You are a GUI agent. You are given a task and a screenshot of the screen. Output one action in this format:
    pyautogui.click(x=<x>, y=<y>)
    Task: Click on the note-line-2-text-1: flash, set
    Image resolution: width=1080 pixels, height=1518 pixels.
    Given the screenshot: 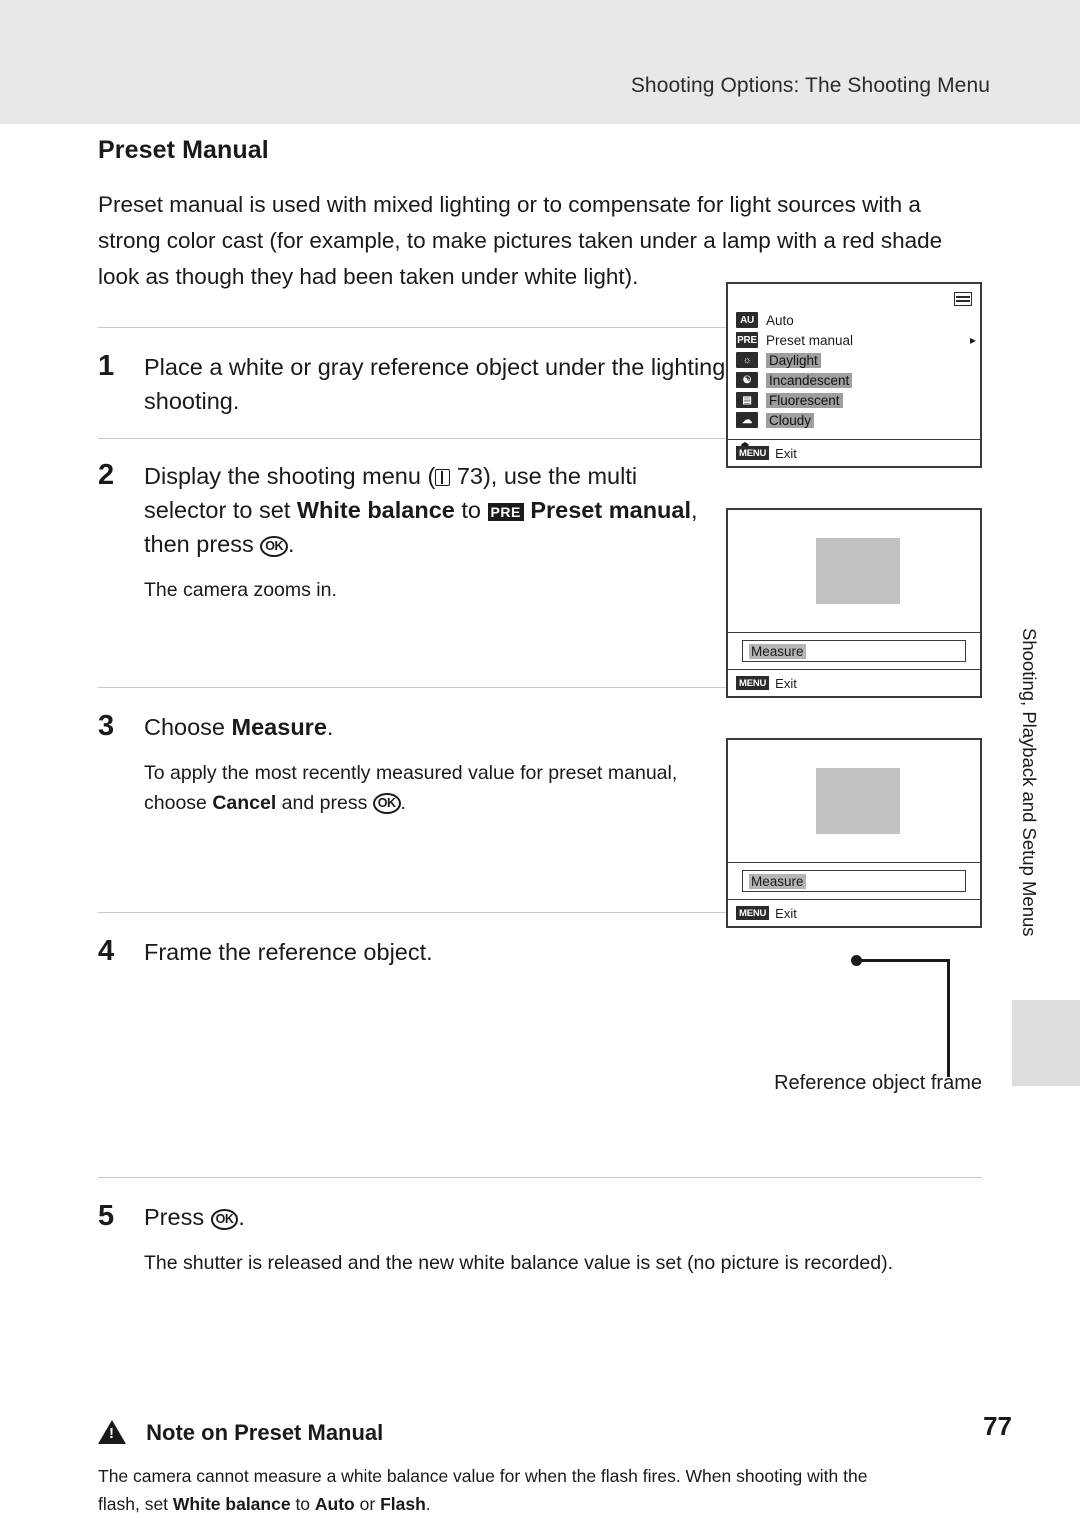 What is the action you would take?
    pyautogui.click(x=135, y=1504)
    